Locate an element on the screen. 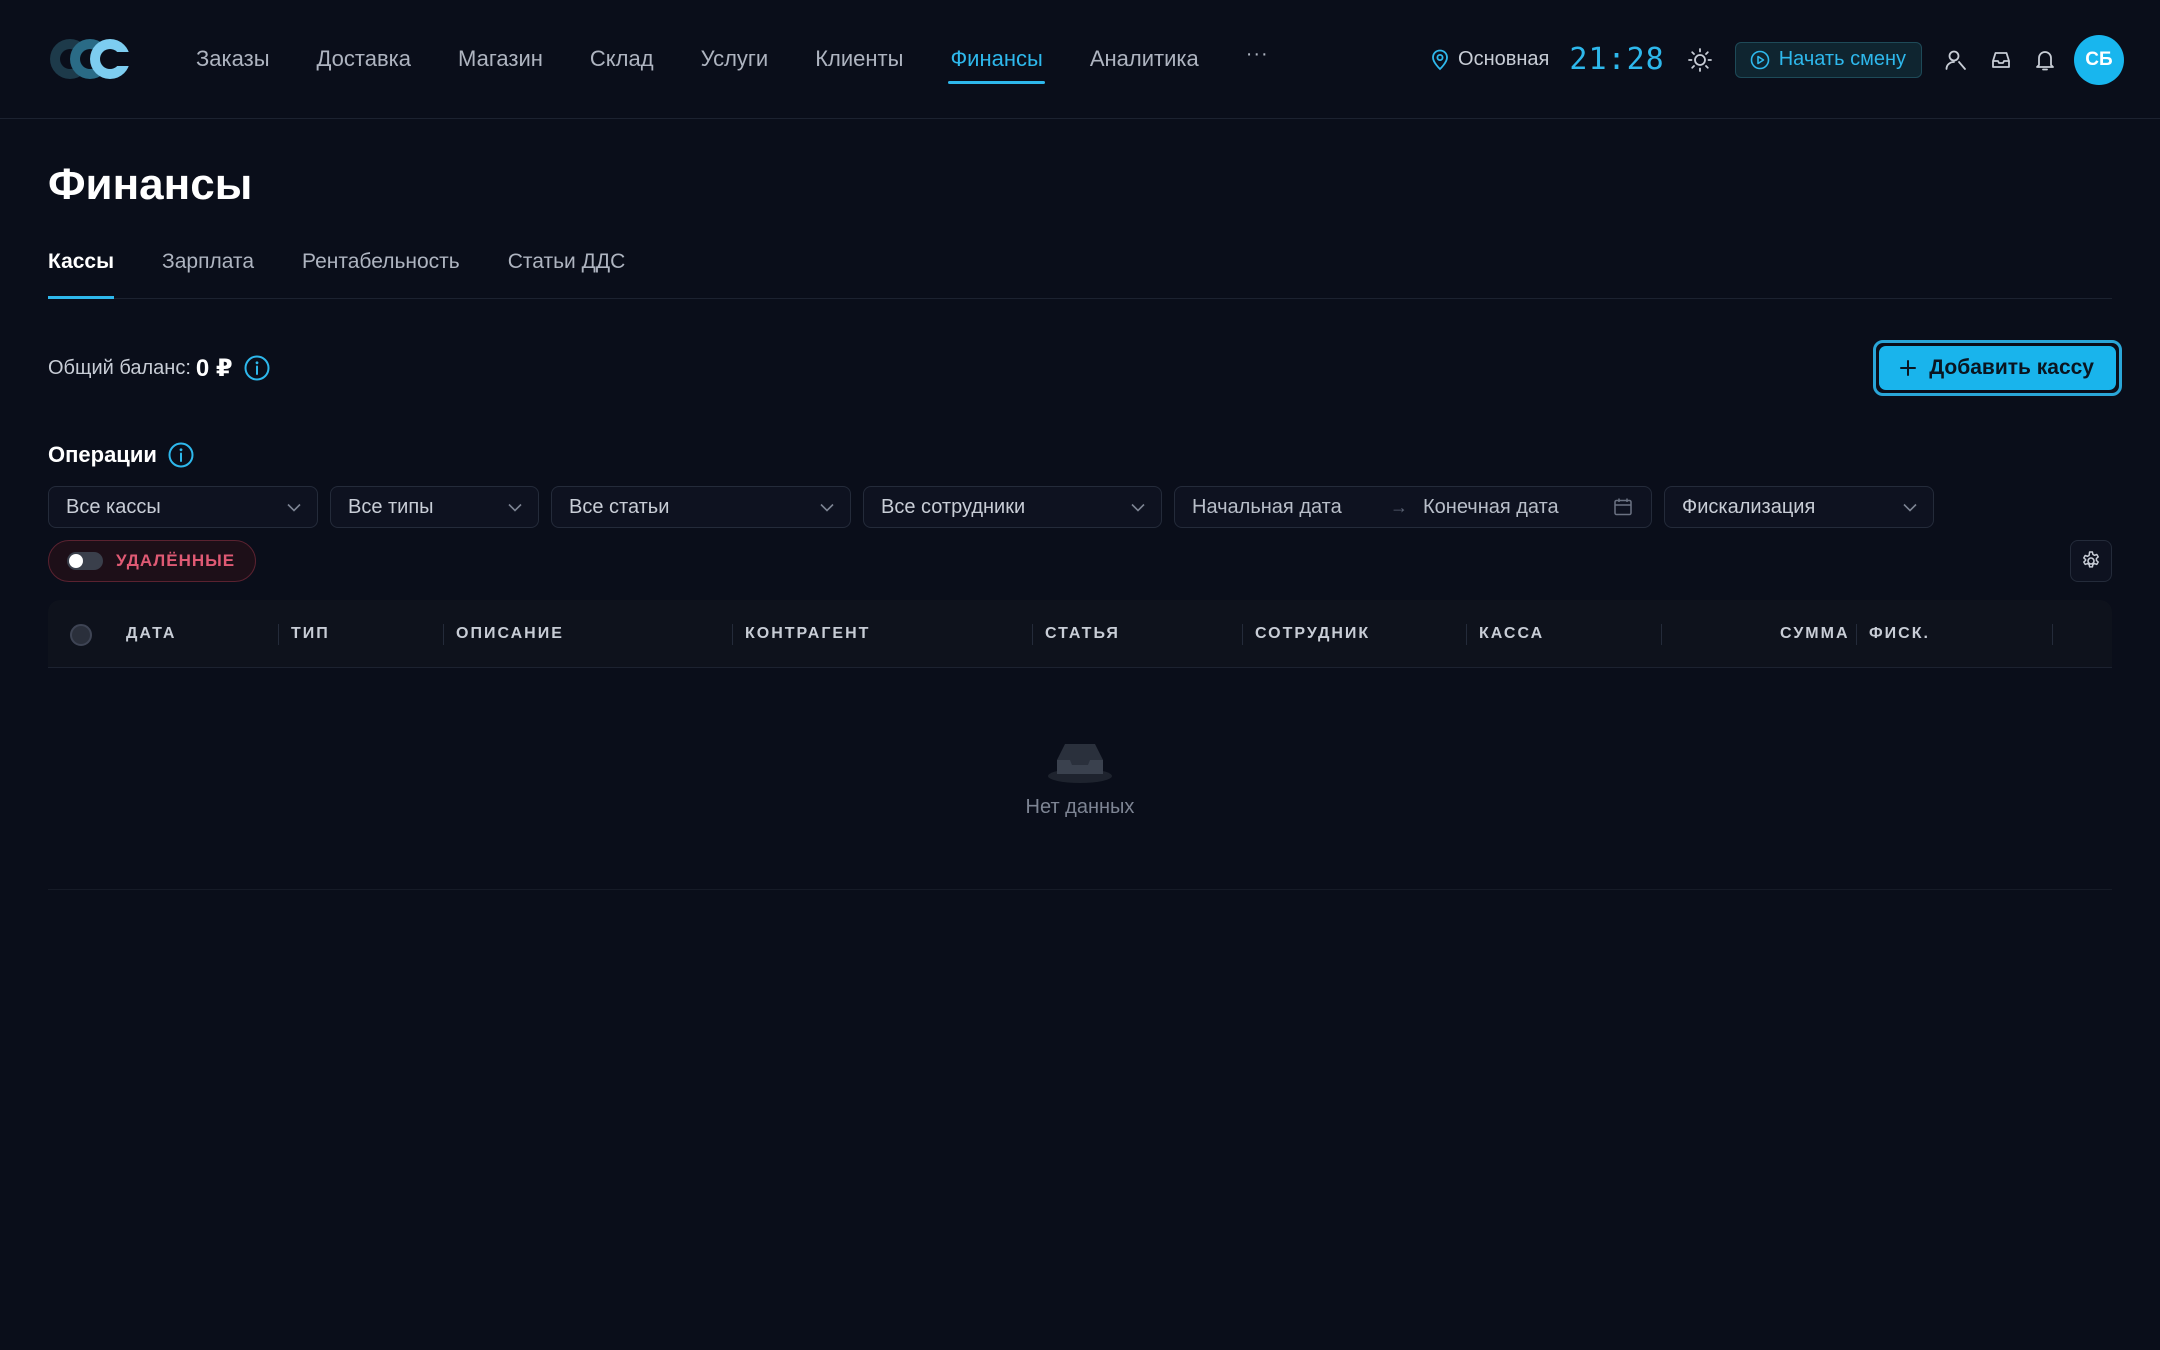 The height and width of the screenshot is (1350, 2160). location-selector: Основная is located at coordinates (1490, 59).